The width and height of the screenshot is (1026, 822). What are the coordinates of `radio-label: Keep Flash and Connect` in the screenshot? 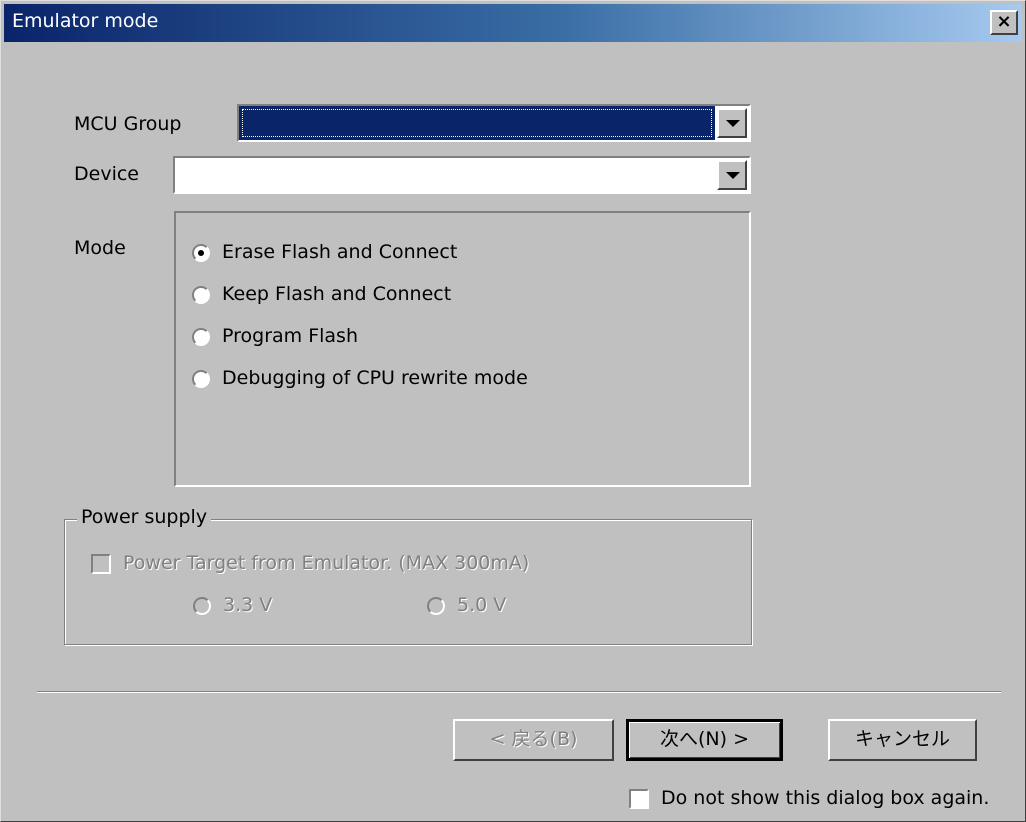 It's located at (337, 294).